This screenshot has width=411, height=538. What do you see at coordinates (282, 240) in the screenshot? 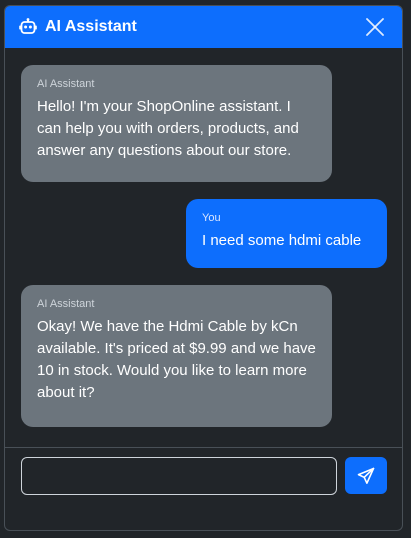
I see `message-text: I need some hdmi cable` at bounding box center [282, 240].